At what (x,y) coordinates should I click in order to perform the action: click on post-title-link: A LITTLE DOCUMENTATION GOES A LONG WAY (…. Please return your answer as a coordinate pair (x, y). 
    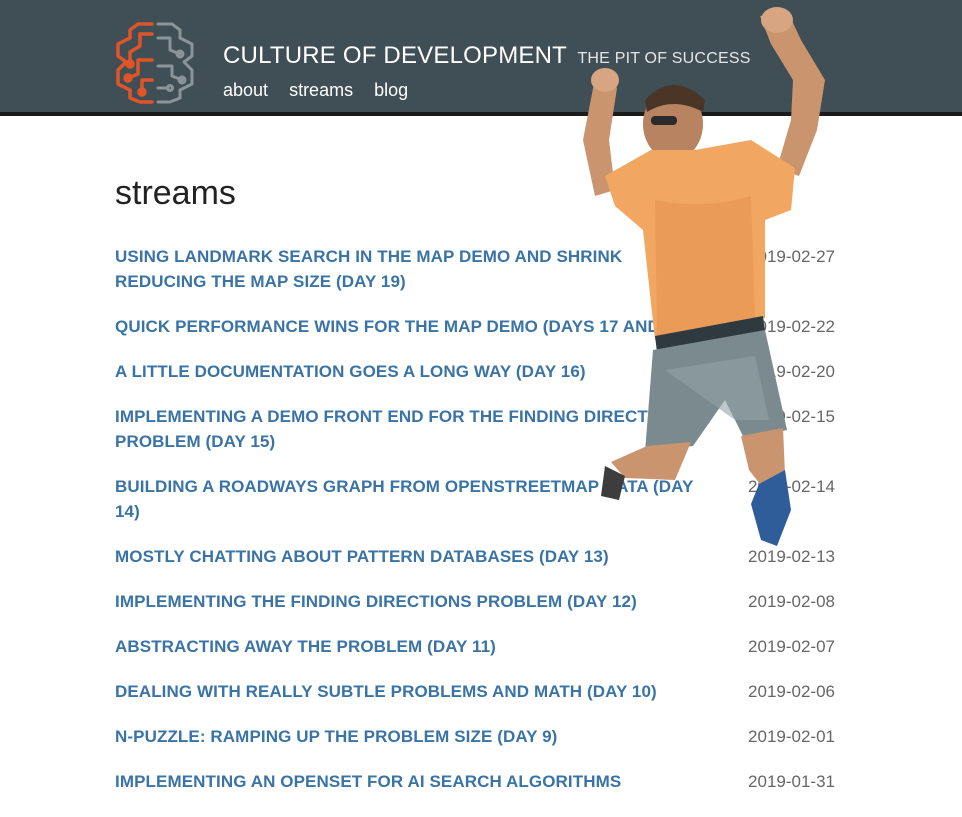
    Looking at the image, I should click on (410, 371).